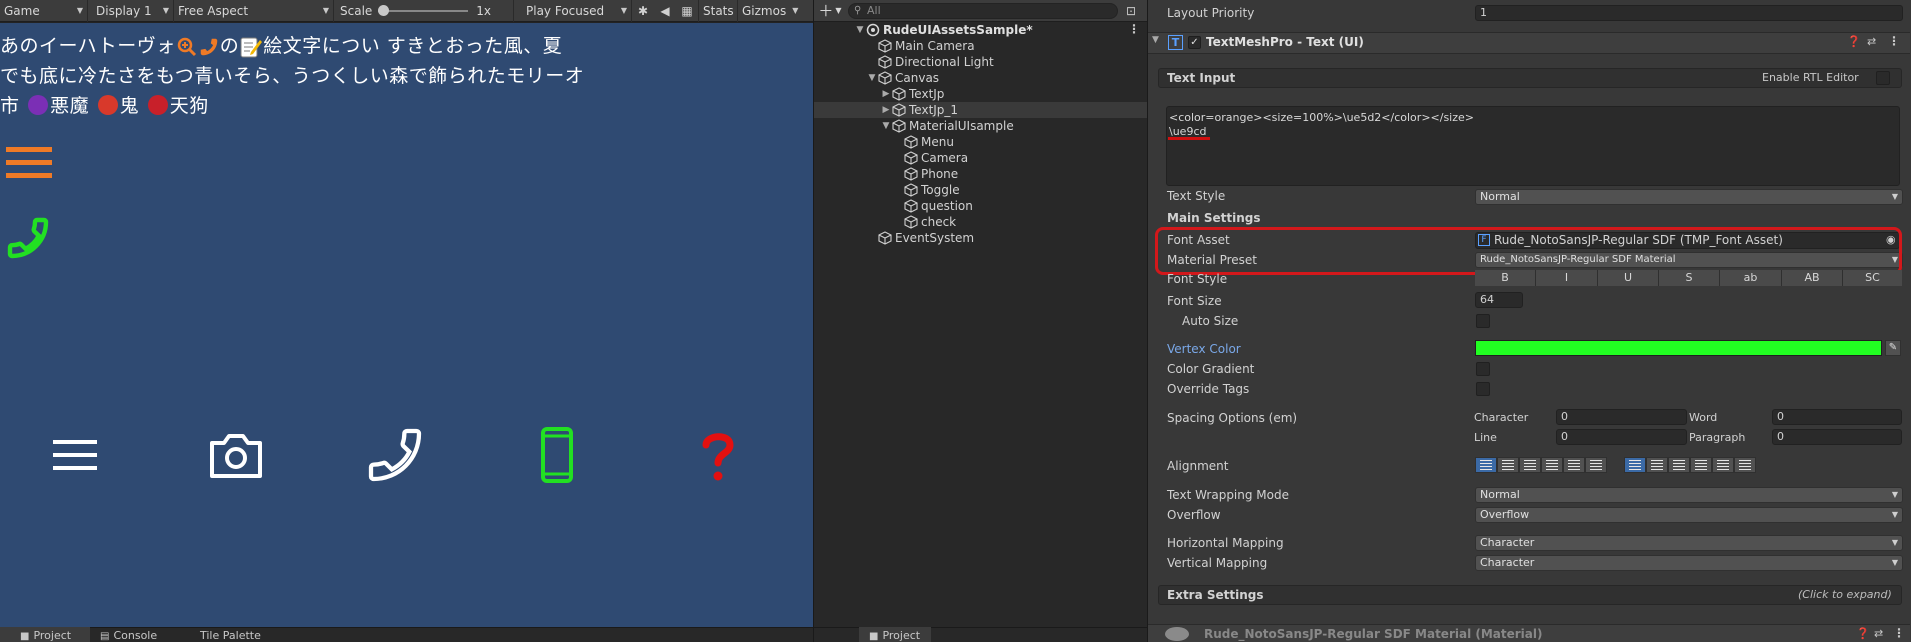  I want to click on font-style-underline: U, so click(1628, 278).